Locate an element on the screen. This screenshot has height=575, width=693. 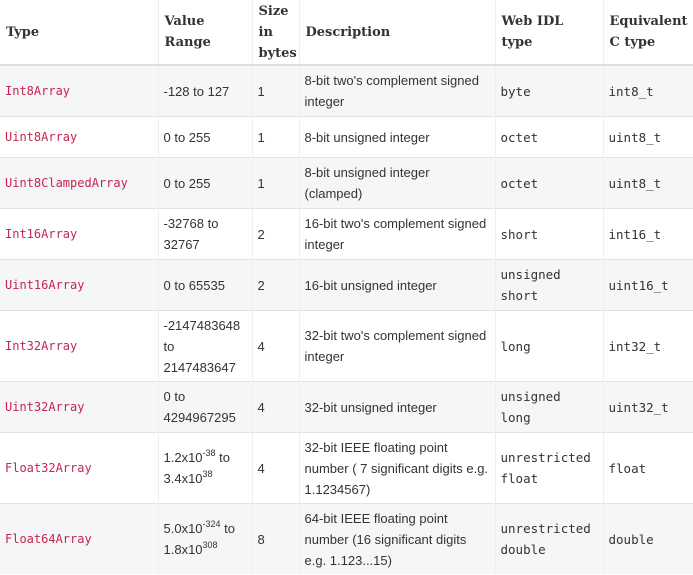
c-type-cell: int8_t is located at coordinates (647, 90).